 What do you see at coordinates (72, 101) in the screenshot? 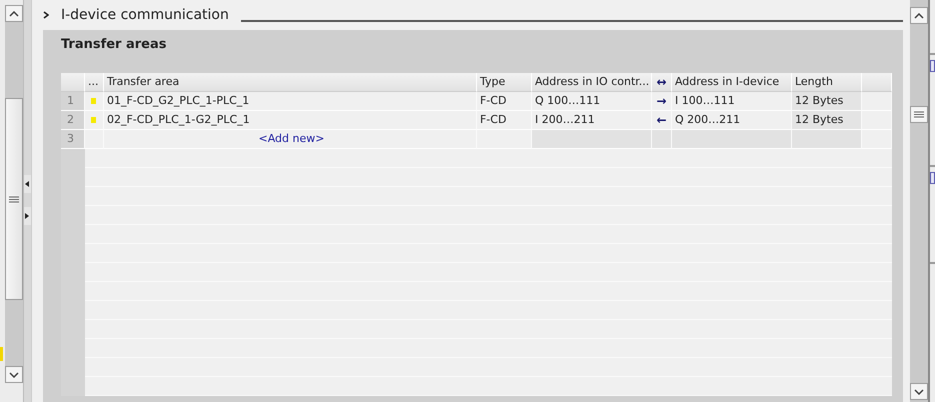
I see `row-number: 1` at bounding box center [72, 101].